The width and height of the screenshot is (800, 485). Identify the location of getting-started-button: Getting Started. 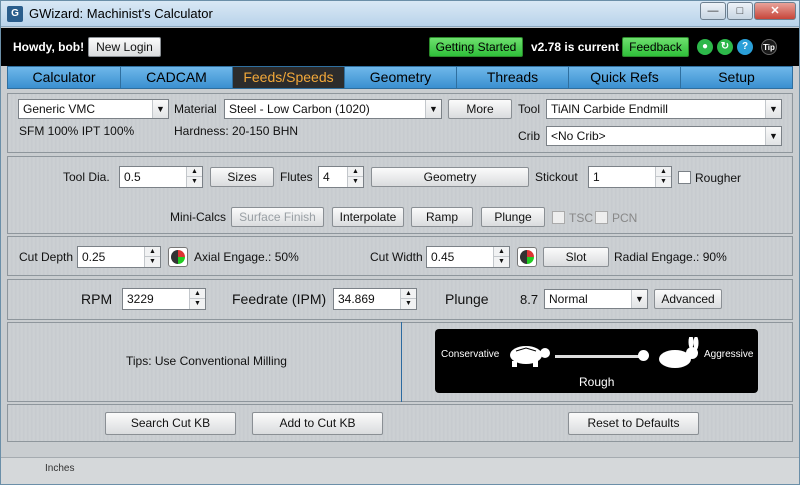
(476, 47).